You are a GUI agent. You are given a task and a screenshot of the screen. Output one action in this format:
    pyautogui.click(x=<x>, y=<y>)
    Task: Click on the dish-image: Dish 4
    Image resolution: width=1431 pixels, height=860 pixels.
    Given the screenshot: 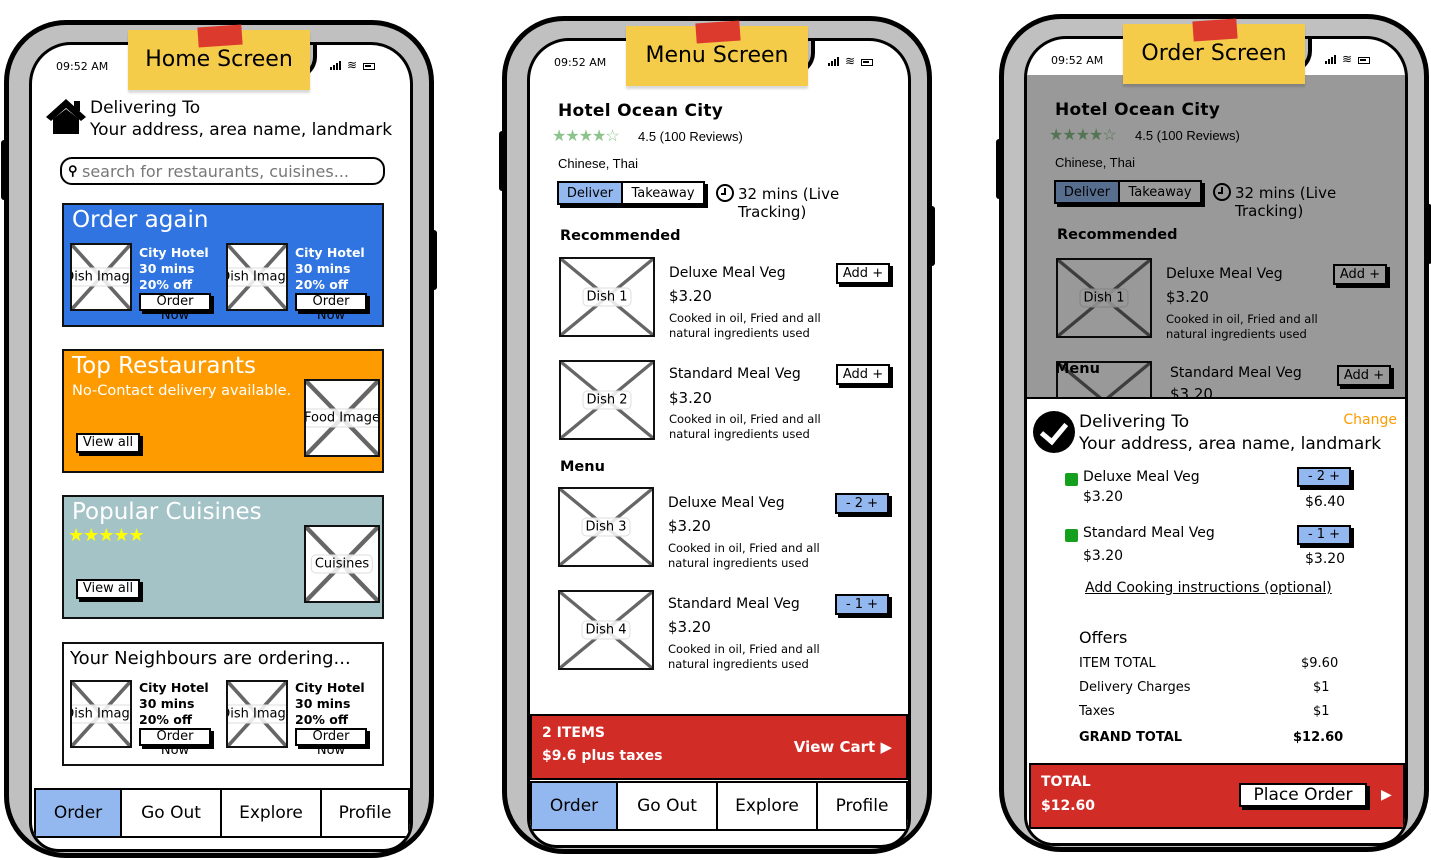 What is the action you would take?
    pyautogui.click(x=606, y=630)
    